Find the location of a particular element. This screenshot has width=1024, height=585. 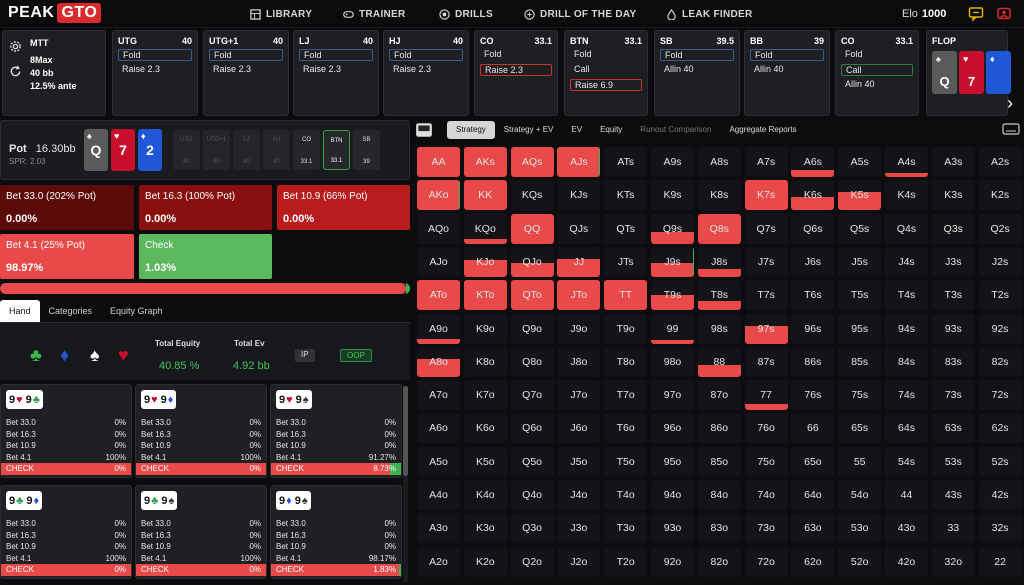

range-cell: A2o is located at coordinates (438, 561).